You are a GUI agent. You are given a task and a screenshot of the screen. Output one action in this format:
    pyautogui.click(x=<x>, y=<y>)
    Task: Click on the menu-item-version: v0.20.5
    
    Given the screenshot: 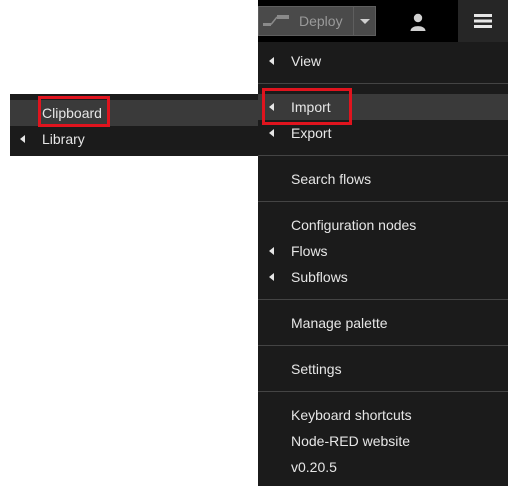 What is the action you would take?
    pyautogui.click(x=314, y=467)
    